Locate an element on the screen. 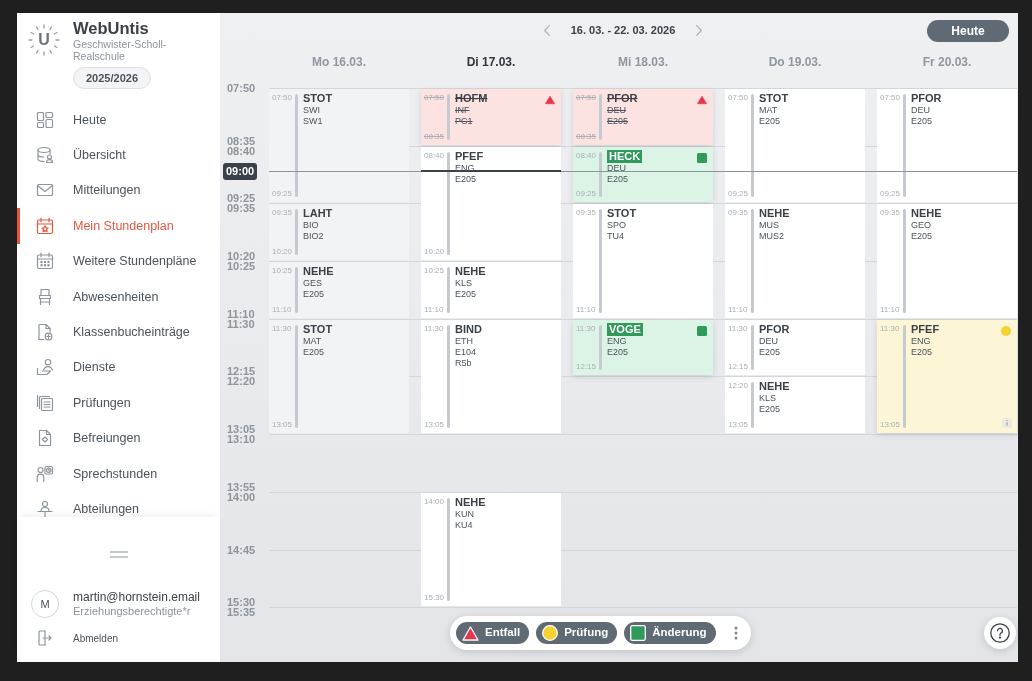  lesson-detail: ETH is located at coordinates (464, 341).